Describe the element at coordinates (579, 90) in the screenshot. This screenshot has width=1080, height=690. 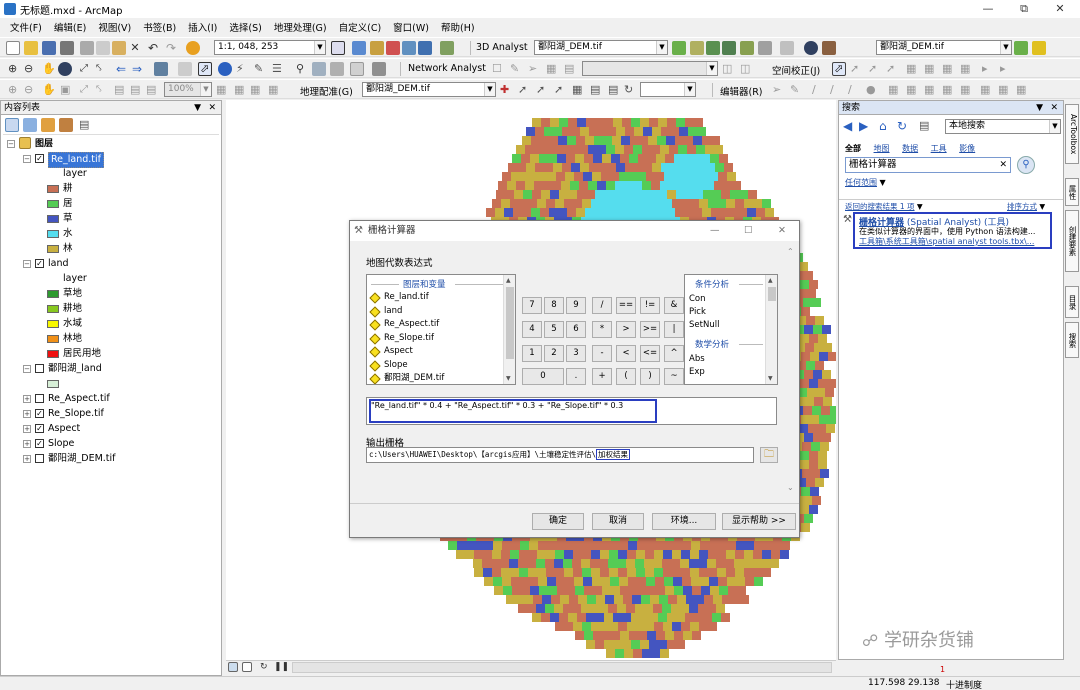
I see `auto-adjust-icon: ▦` at that location.